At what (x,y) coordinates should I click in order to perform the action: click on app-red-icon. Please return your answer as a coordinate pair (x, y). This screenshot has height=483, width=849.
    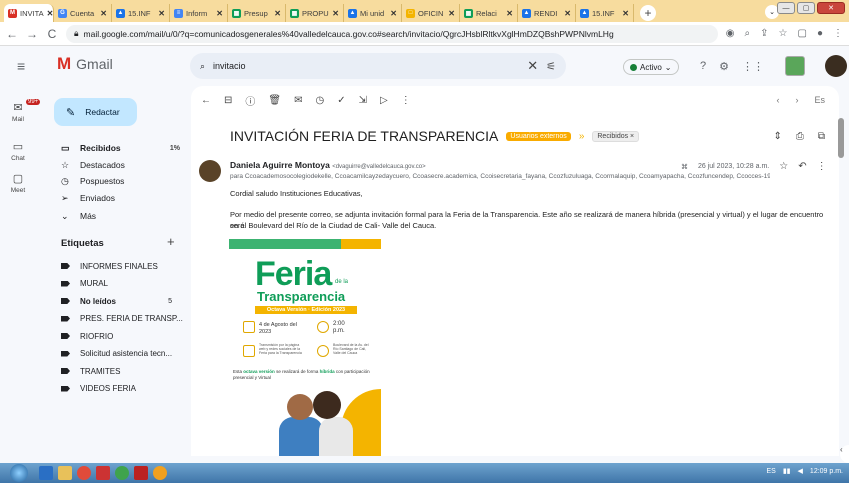
    Looking at the image, I should click on (103, 473).